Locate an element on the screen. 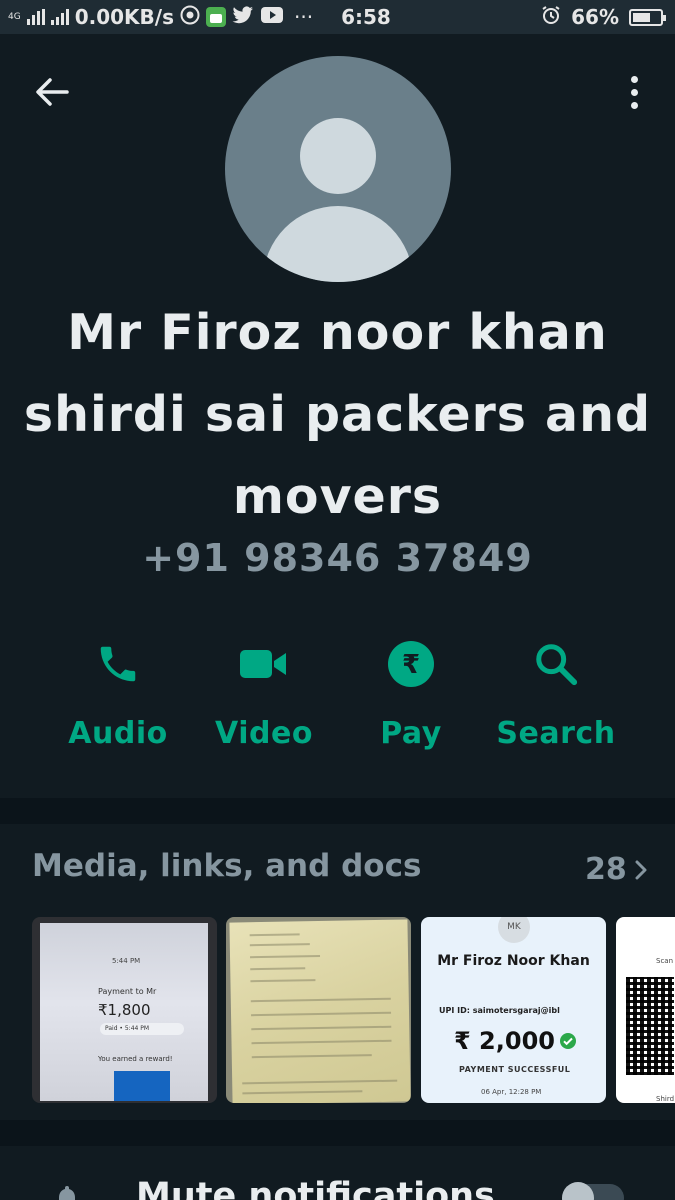 The height and width of the screenshot is (1200, 675). reward-card is located at coordinates (142, 1086).